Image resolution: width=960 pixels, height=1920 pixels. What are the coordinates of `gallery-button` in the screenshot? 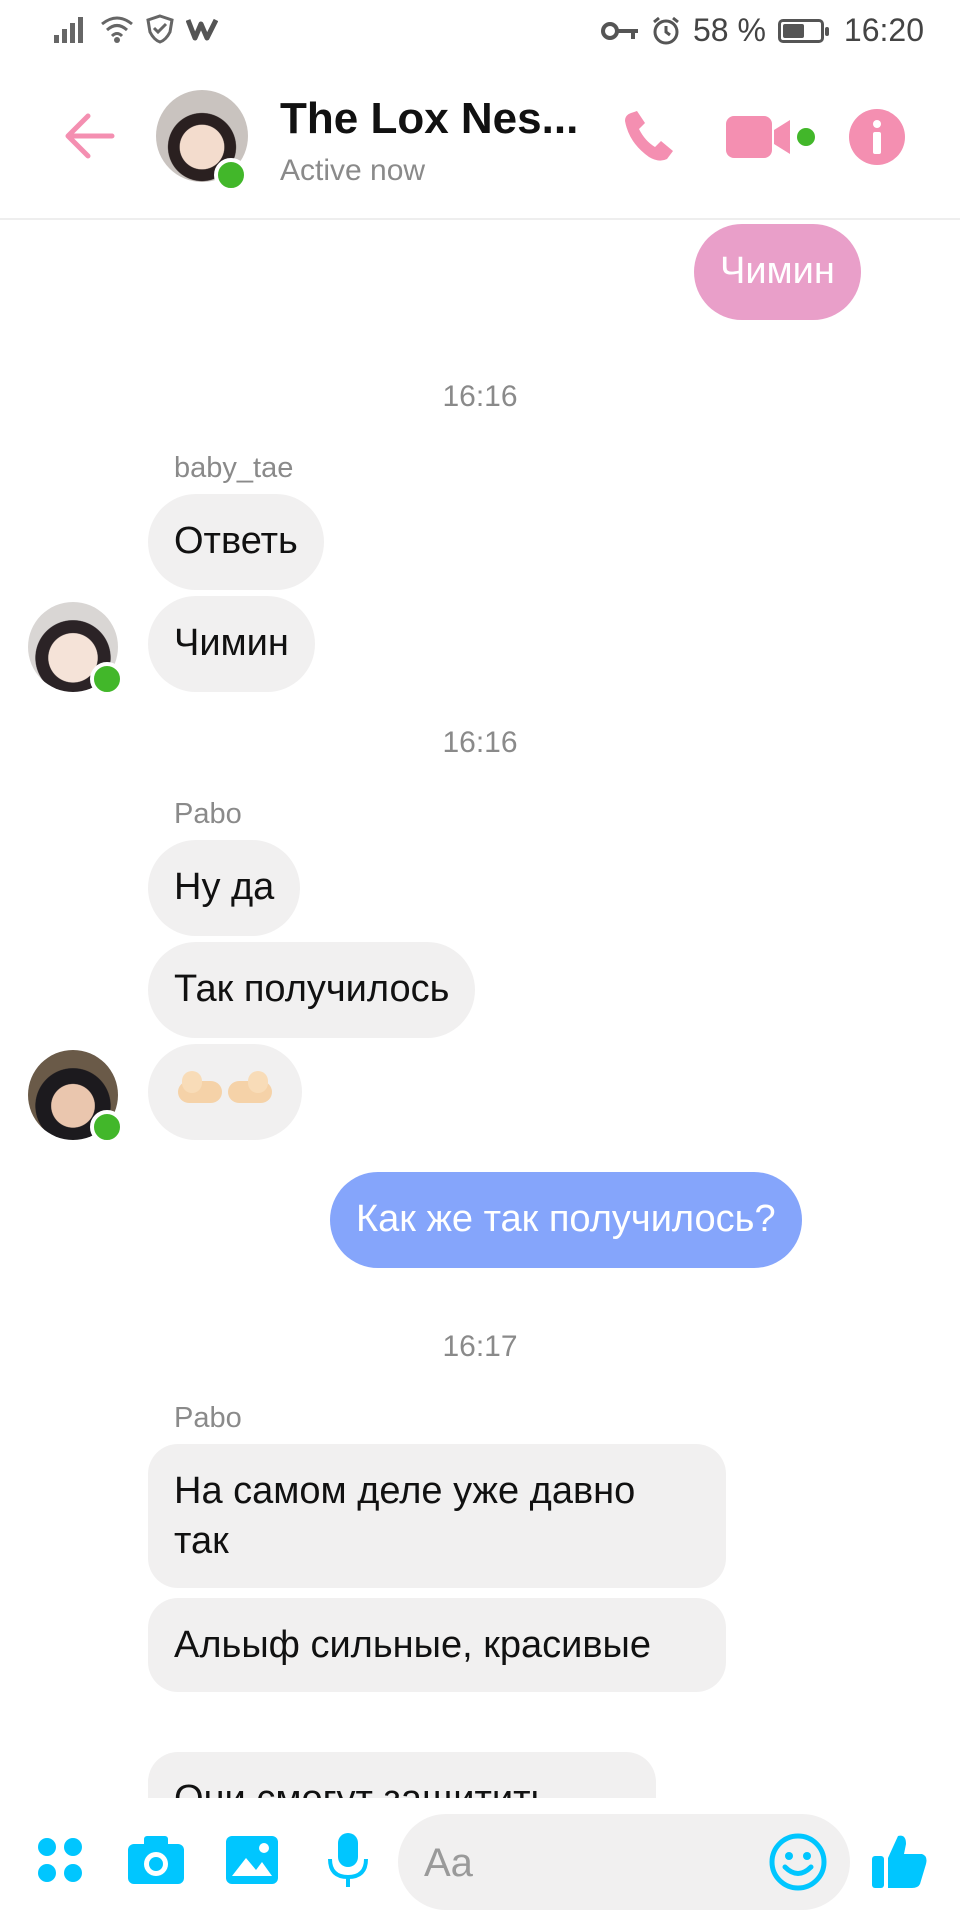 It's located at (252, 1860).